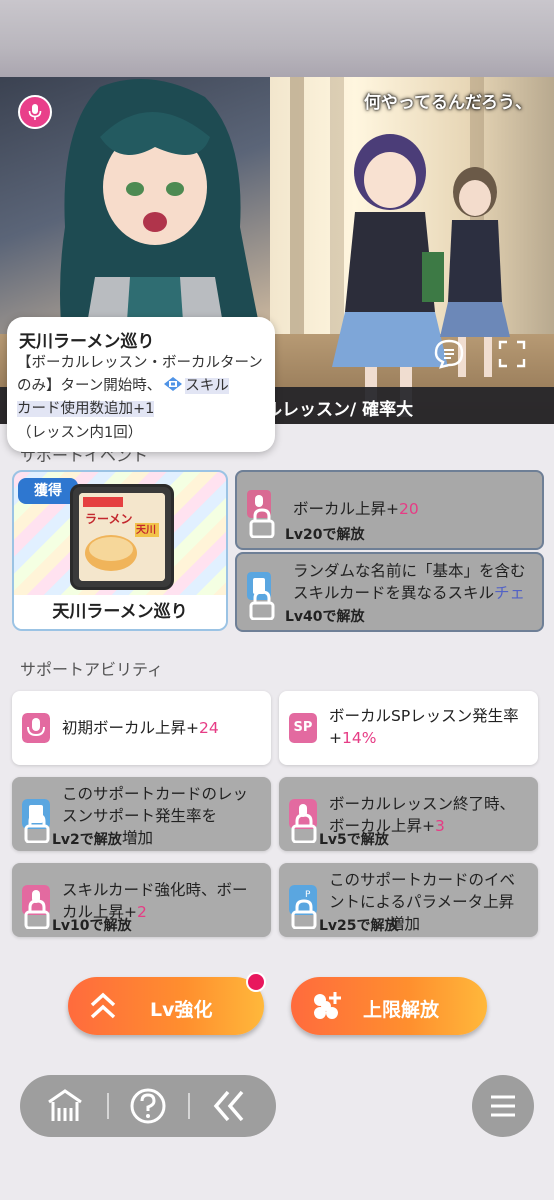  I want to click on hallway-pillar, so click(297, 227).